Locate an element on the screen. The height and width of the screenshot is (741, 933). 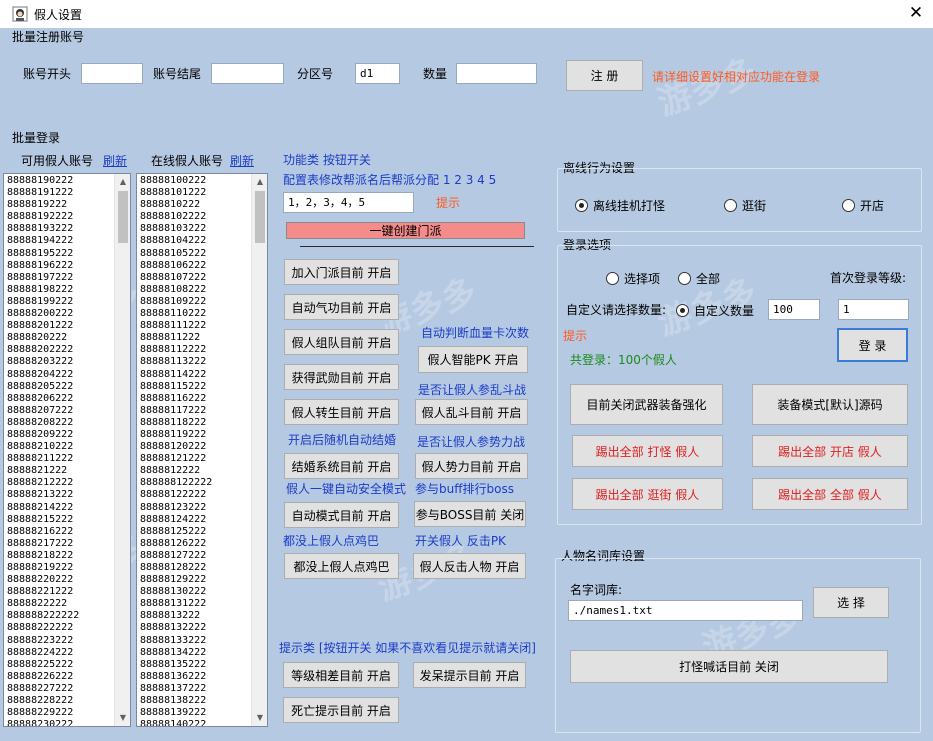
list-item: 88888197222 is located at coordinates (43, 278).